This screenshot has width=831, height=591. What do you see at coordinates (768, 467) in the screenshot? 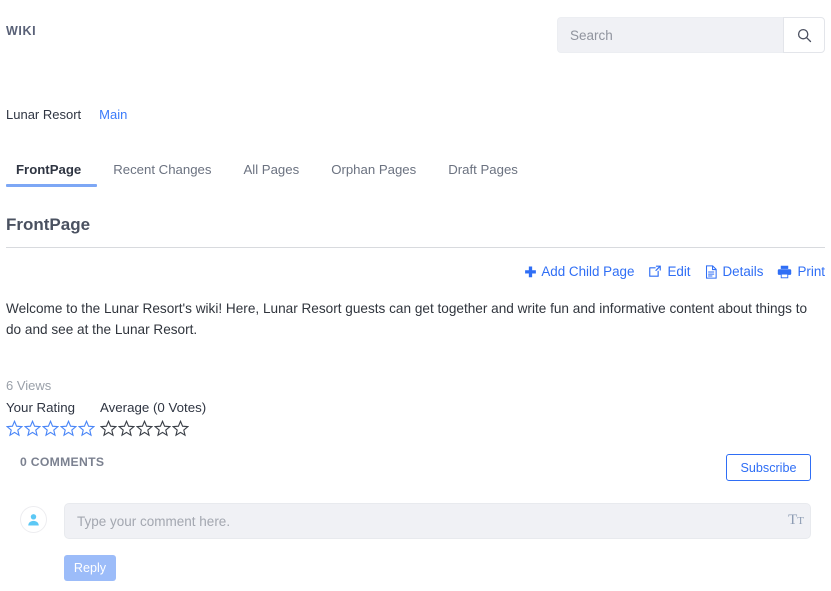
I see `subscribe-button: Subscribe` at bounding box center [768, 467].